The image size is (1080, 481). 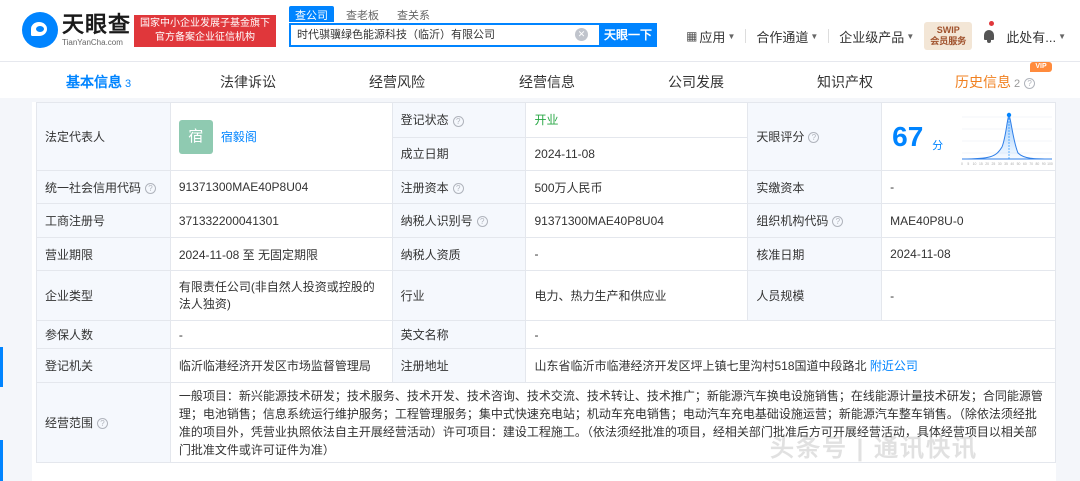 I want to click on vip-badge: VIP, so click(x=1041, y=67).